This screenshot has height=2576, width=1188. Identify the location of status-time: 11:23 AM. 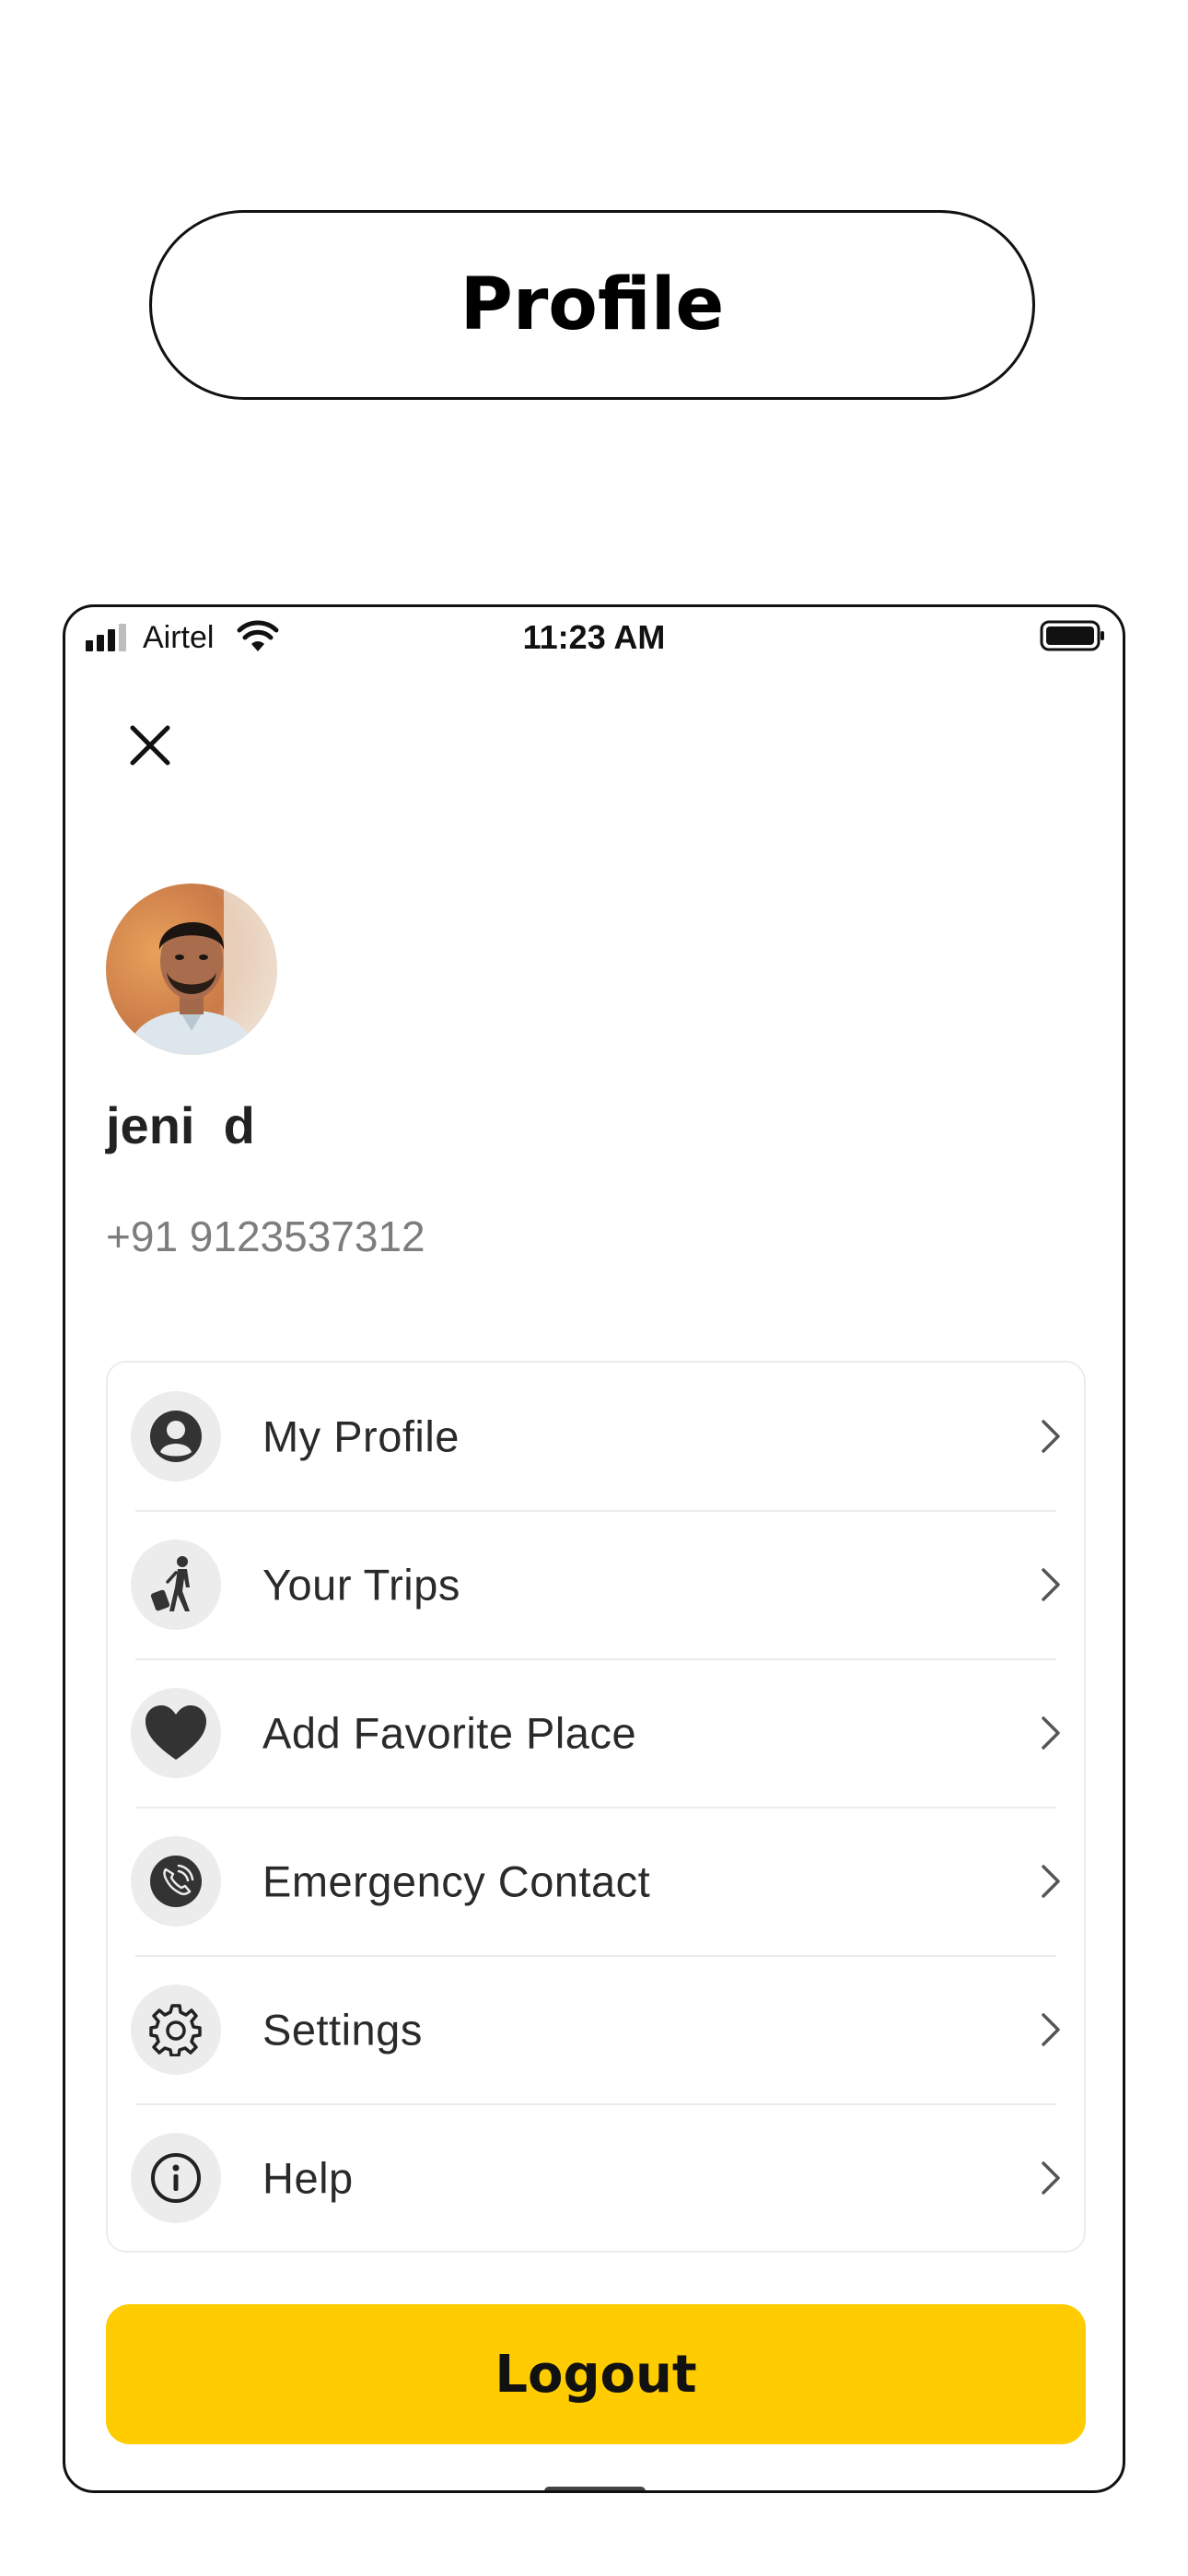
(594, 637).